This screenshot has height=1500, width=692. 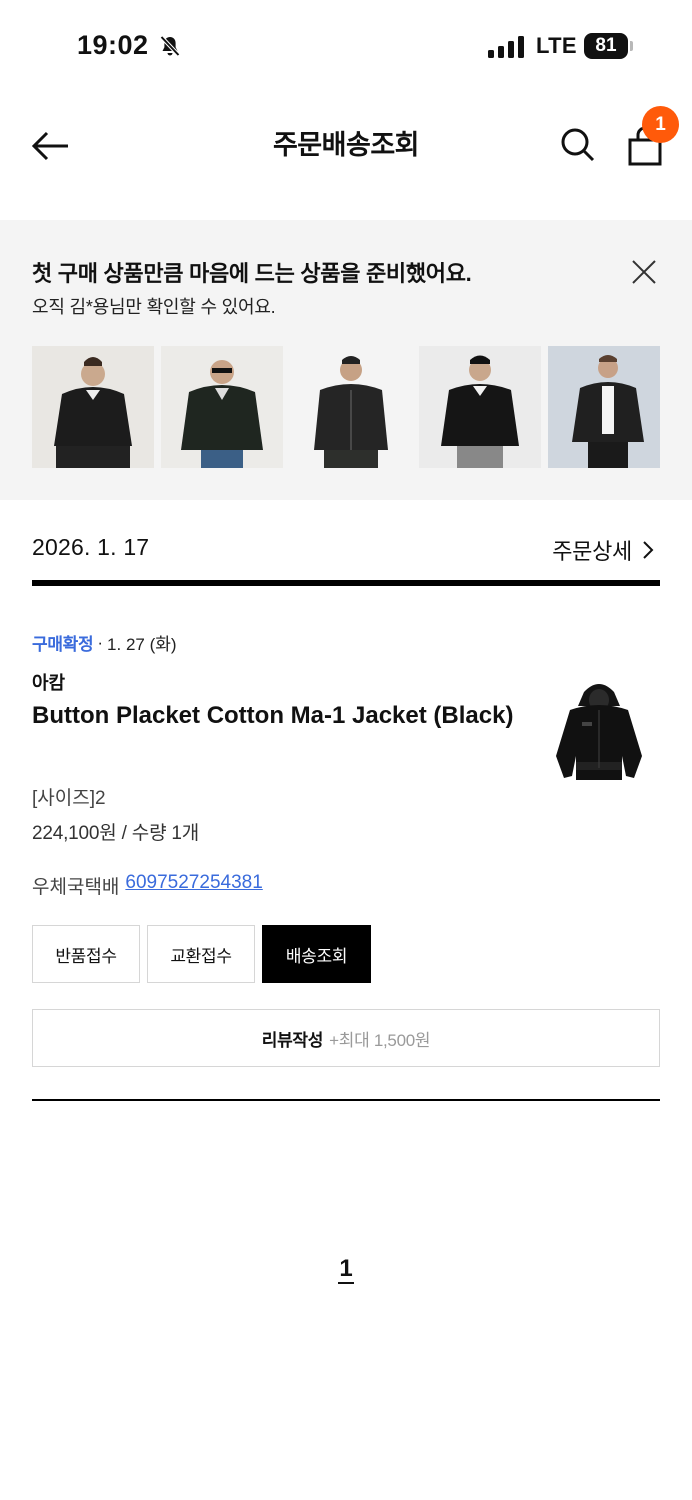 I want to click on search-icon, so click(x=578, y=145).